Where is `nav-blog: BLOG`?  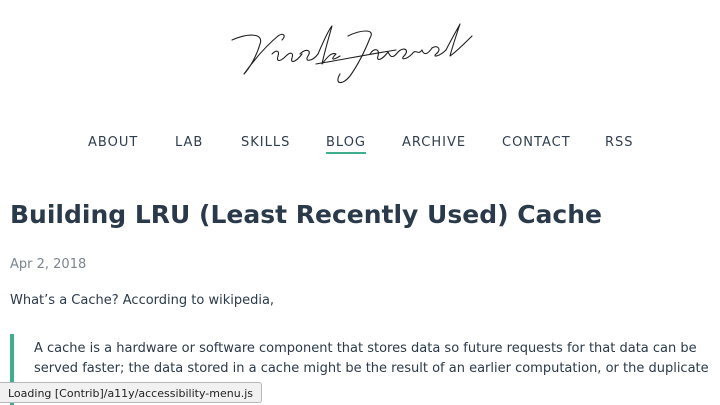 nav-blog: BLOG is located at coordinates (346, 144).